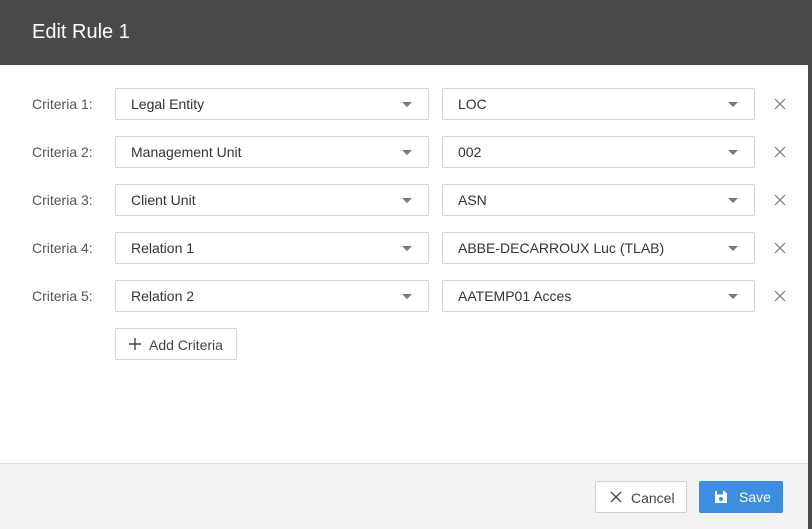 This screenshot has height=529, width=812. I want to click on dialog-footer: Cancel Save, so click(404, 496).